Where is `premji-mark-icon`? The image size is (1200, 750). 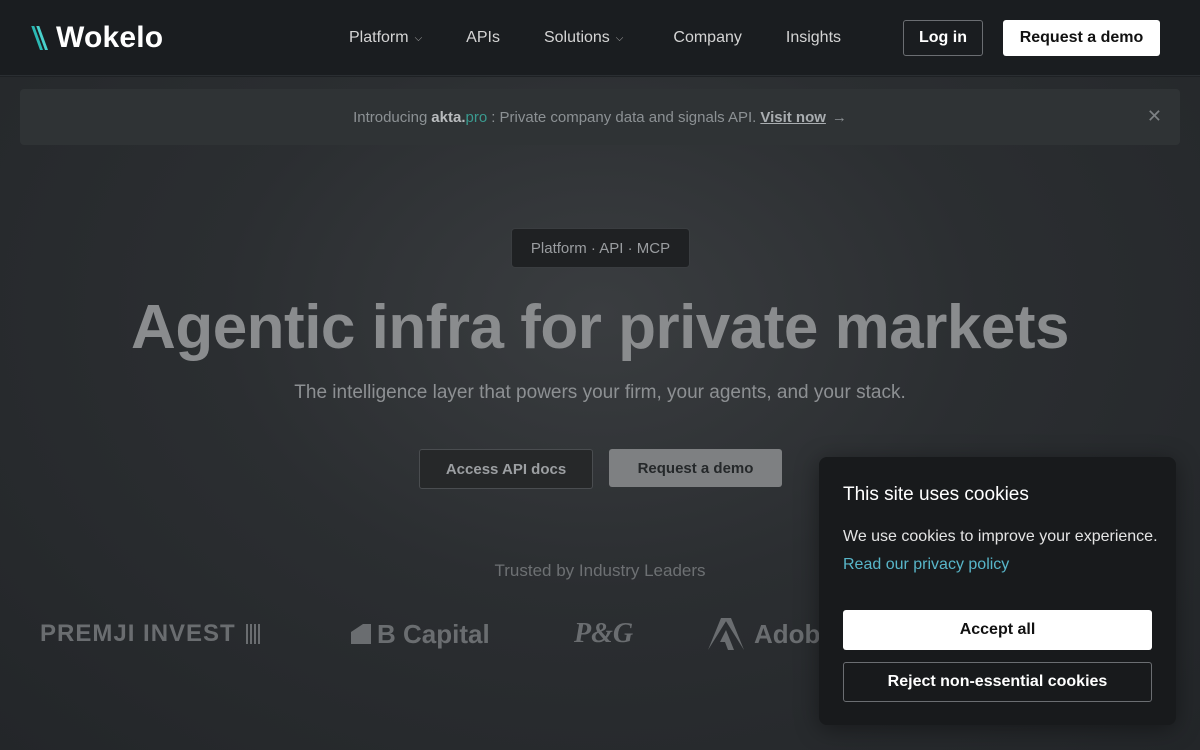
premji-mark-icon is located at coordinates (252, 634).